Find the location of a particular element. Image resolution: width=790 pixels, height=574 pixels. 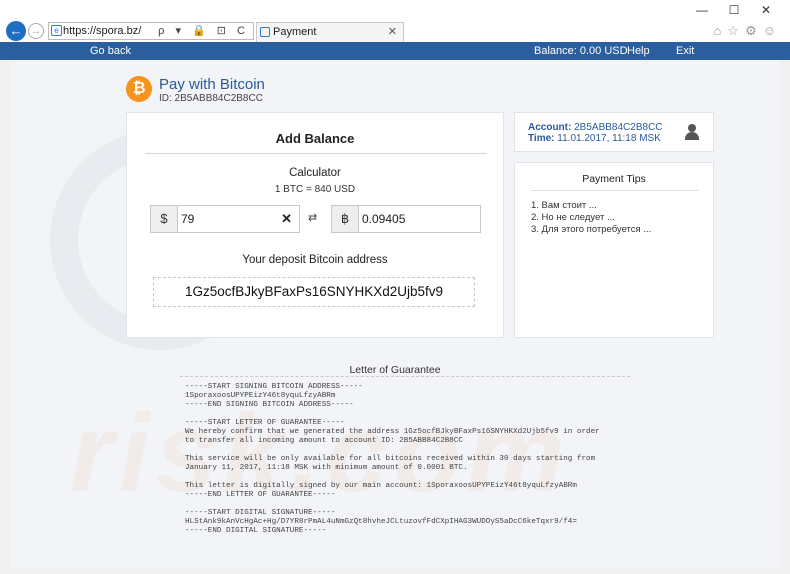

favorites-star-icon: ☆ is located at coordinates (736, 30).